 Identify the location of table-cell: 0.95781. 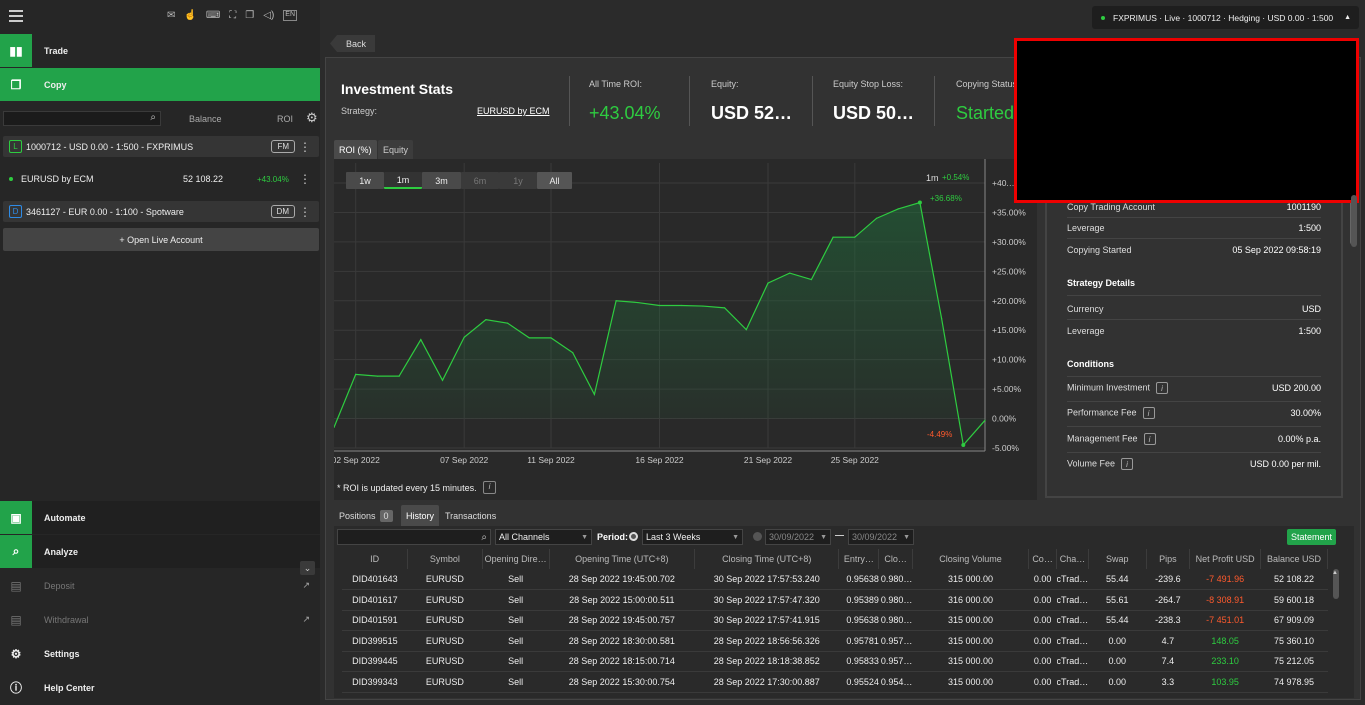
(858, 641).